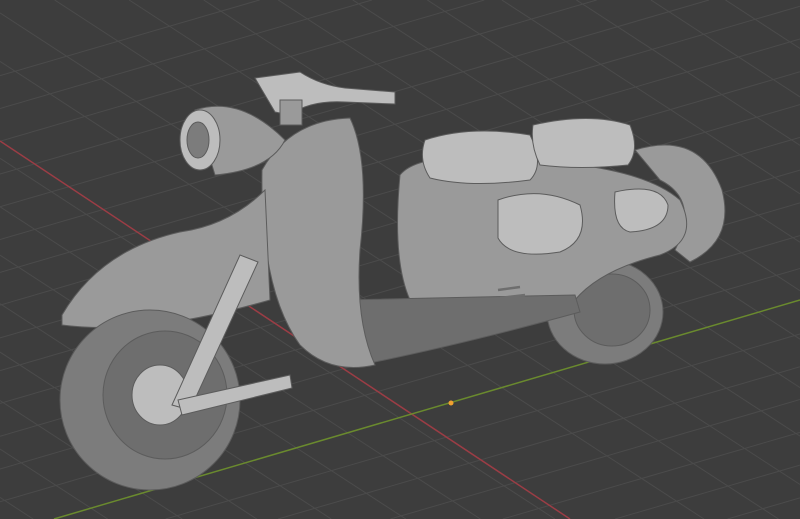 The width and height of the screenshot is (800, 519). What do you see at coordinates (540, 224) in the screenshot?
I see `side-panel-bulge` at bounding box center [540, 224].